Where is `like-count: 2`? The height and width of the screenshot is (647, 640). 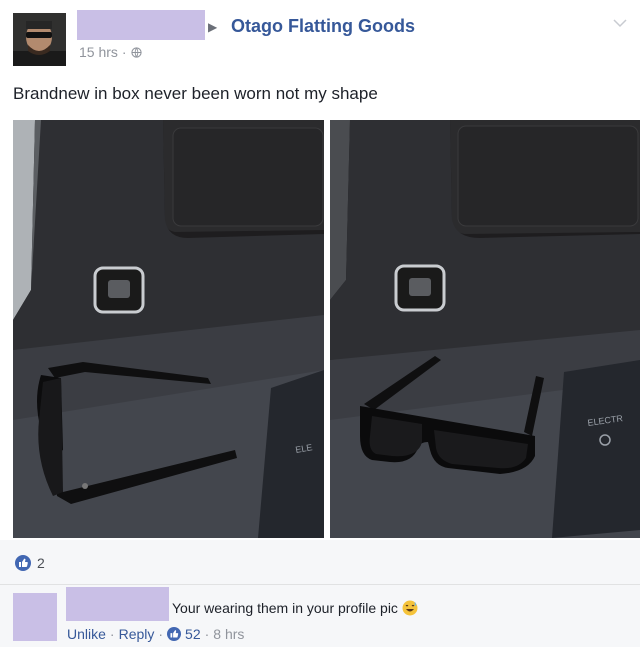 like-count: 2 is located at coordinates (41, 563).